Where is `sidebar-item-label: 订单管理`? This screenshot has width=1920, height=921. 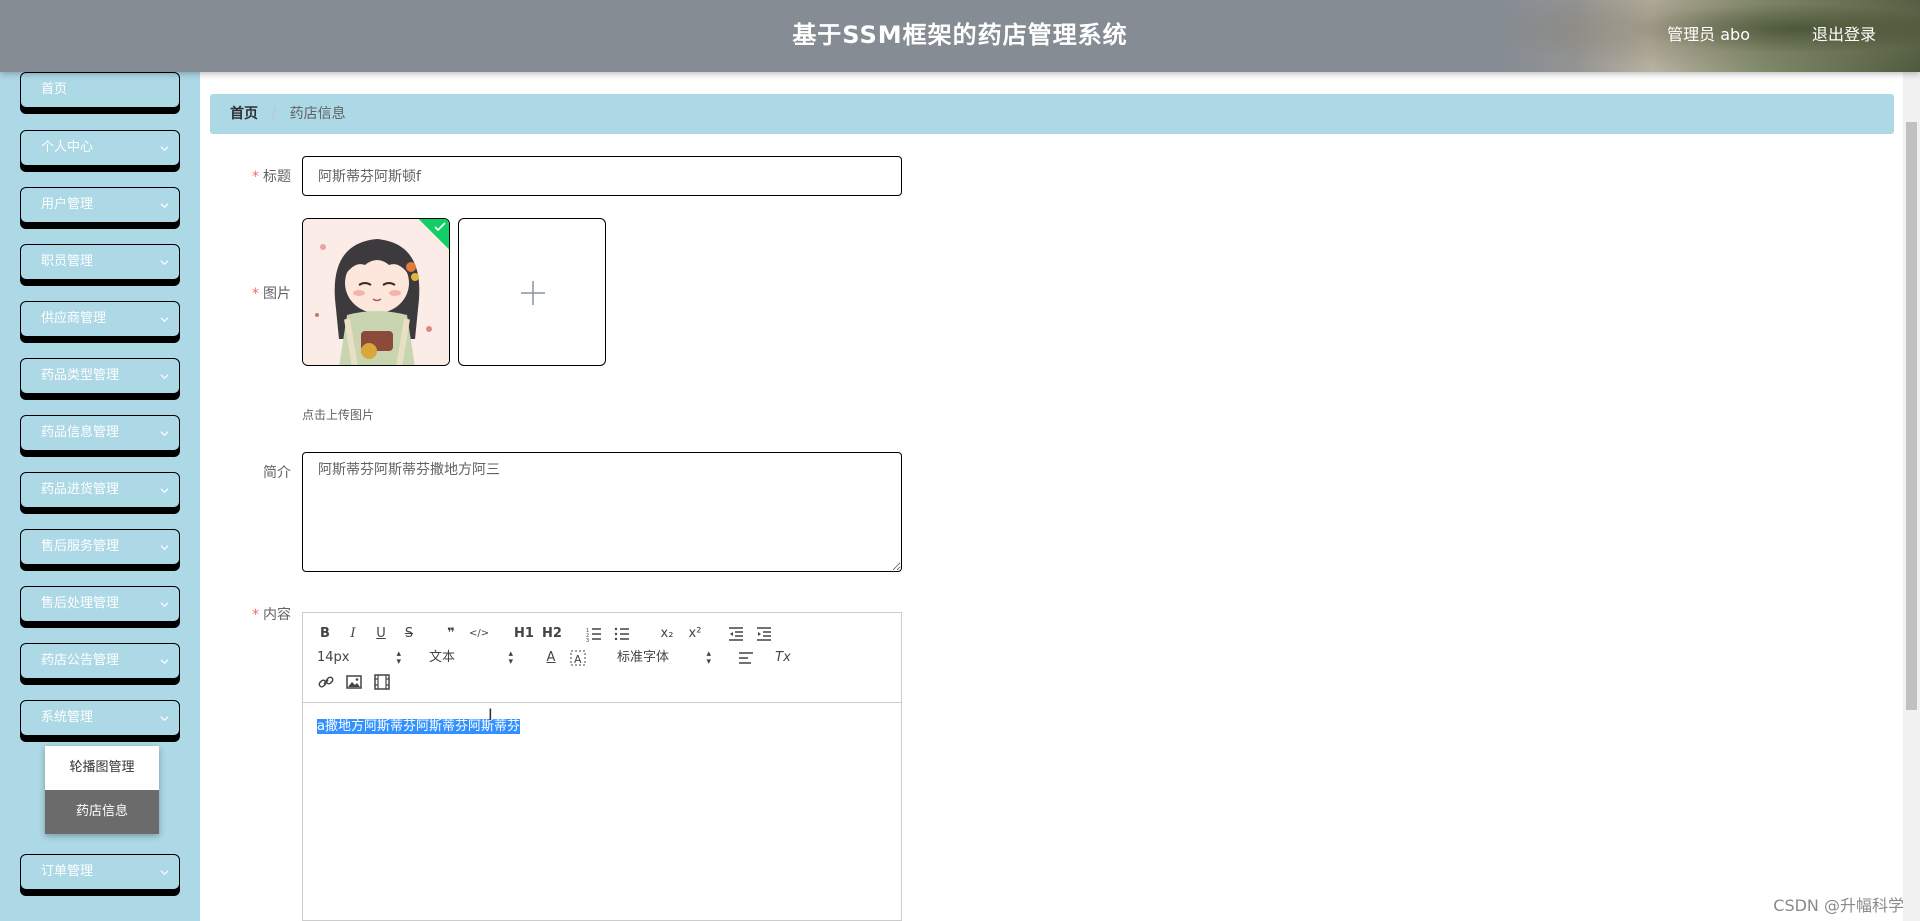 sidebar-item-label: 订单管理 is located at coordinates (67, 871).